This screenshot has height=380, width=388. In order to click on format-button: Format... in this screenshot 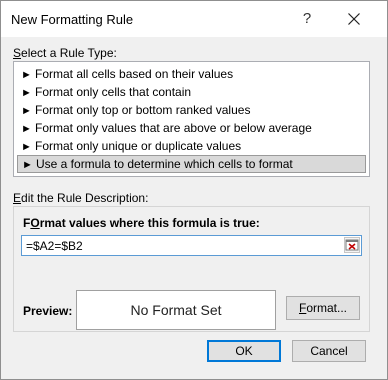, I will do `click(323, 308)`.